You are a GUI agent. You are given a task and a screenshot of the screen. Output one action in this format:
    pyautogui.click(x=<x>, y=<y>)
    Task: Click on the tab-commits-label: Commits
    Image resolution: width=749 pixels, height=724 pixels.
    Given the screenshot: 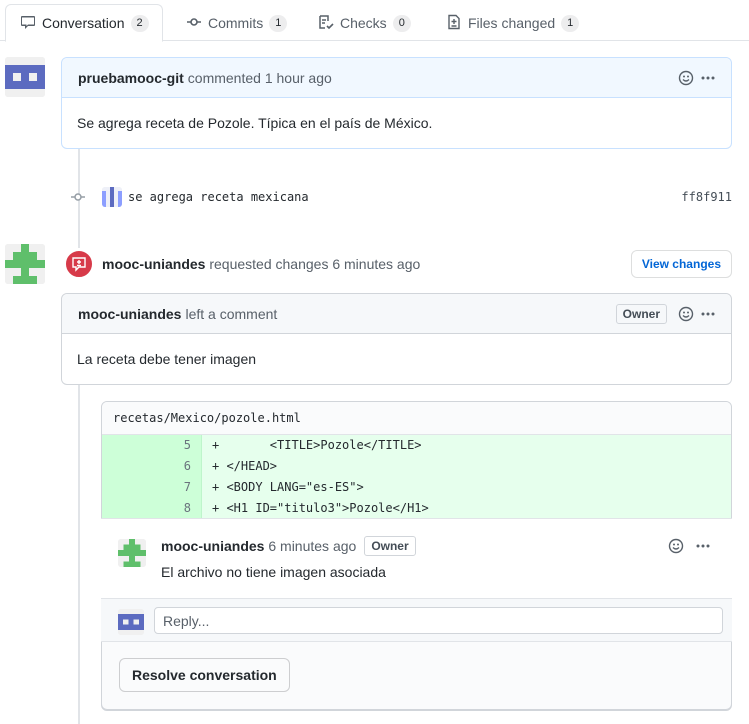 What is the action you would take?
    pyautogui.click(x=236, y=23)
    